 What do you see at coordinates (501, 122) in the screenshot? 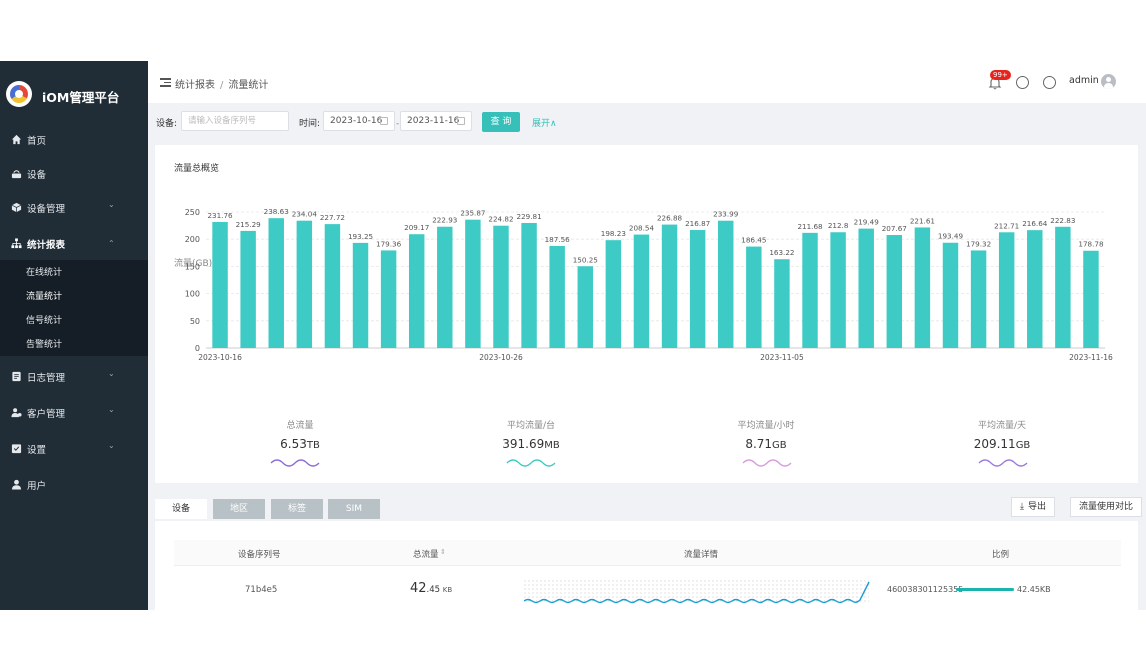
I see `query-button: 查 询` at bounding box center [501, 122].